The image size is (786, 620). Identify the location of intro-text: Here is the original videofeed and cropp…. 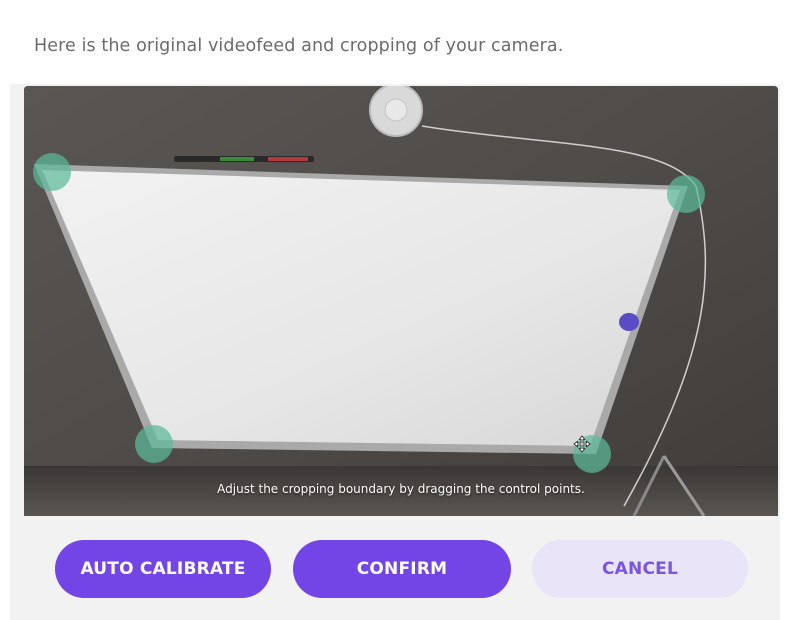
(299, 46).